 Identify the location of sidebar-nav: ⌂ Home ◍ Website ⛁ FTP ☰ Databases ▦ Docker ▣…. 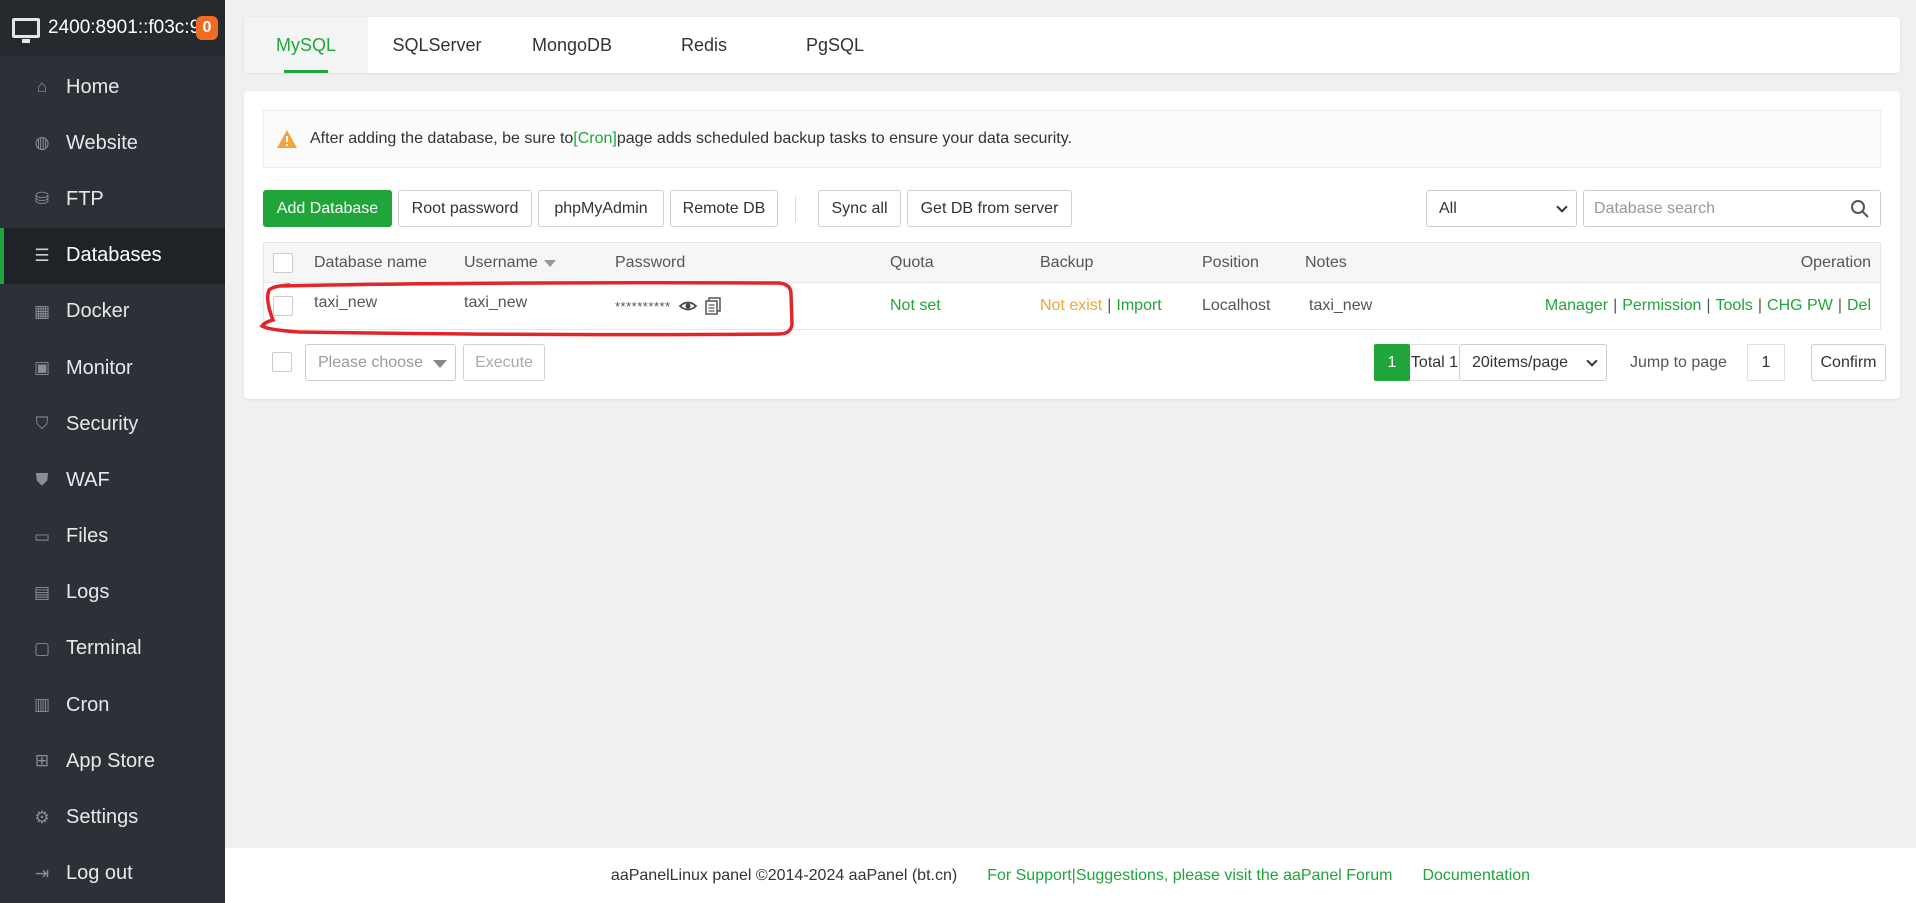
(112, 480).